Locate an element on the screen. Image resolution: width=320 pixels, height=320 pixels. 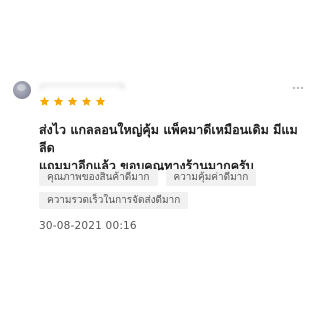
username: a*******************8 is located at coordinates (82, 86).